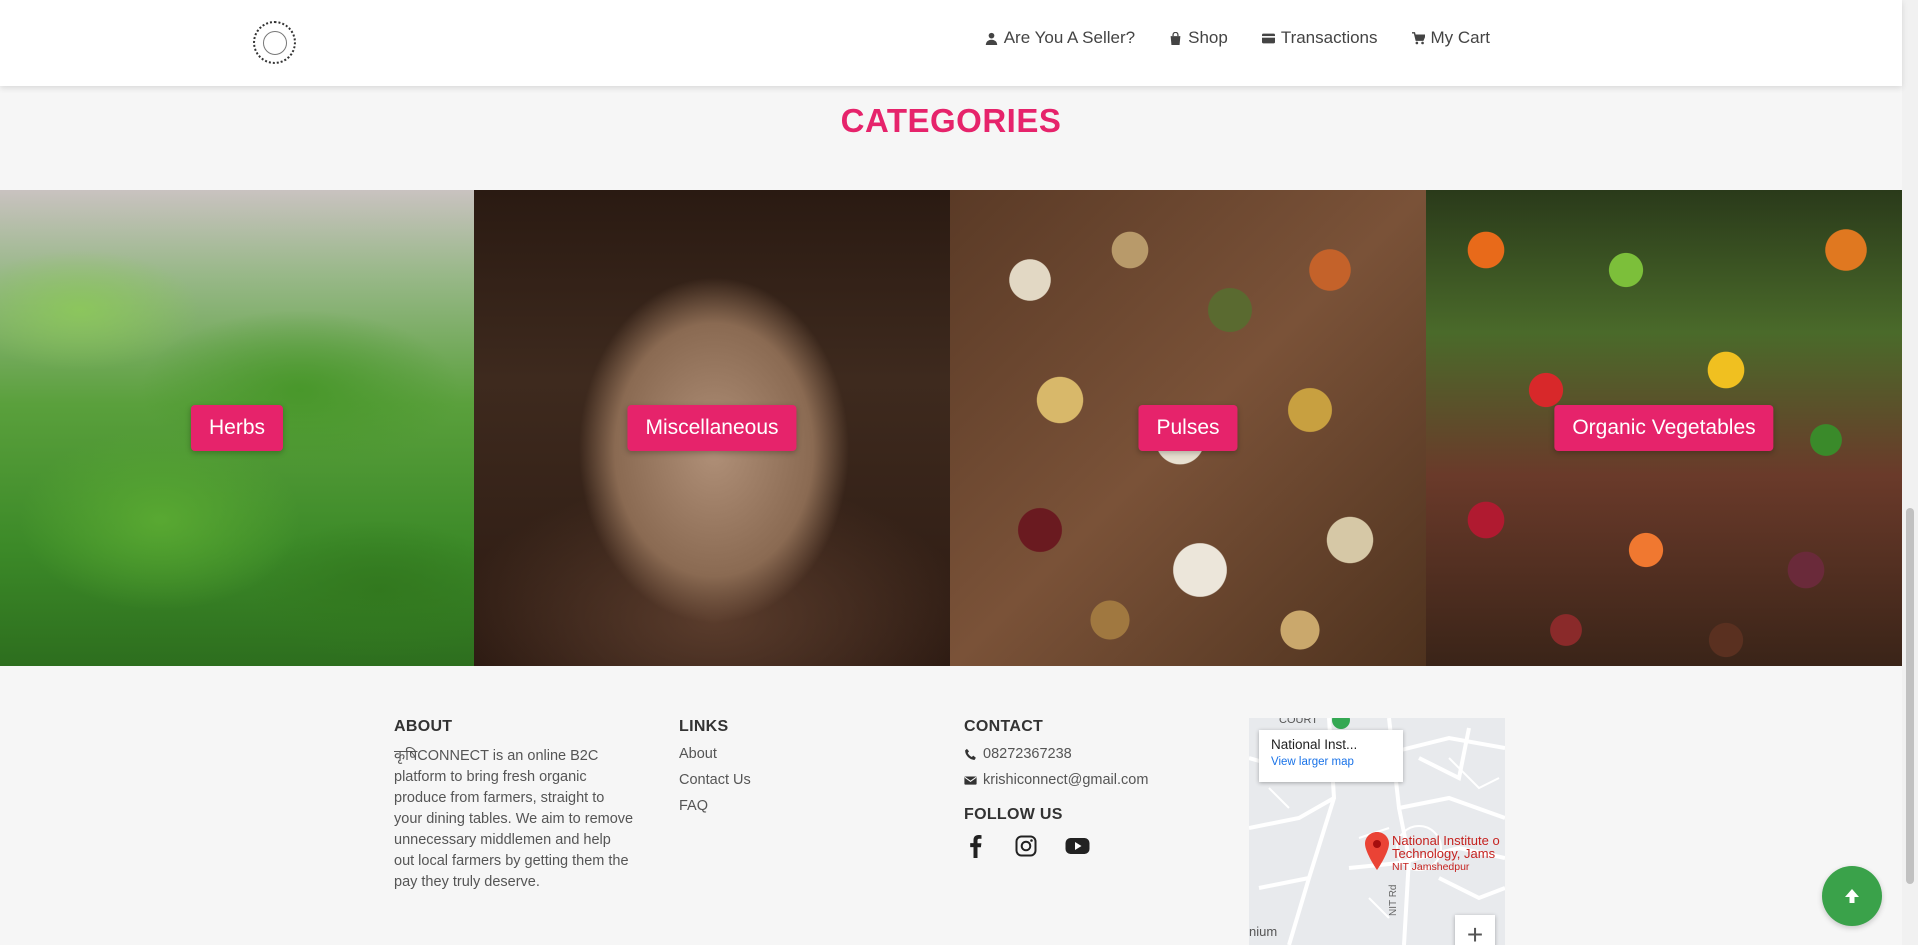 The height and width of the screenshot is (945, 1918). I want to click on category-tile-miscellaneous: Miscellaneous, so click(712, 428).